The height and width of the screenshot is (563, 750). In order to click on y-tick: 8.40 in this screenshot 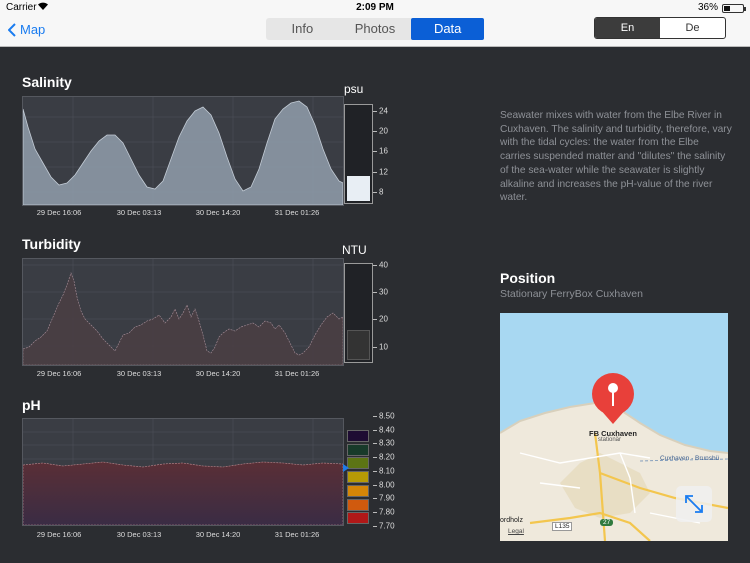, I will do `click(387, 430)`.